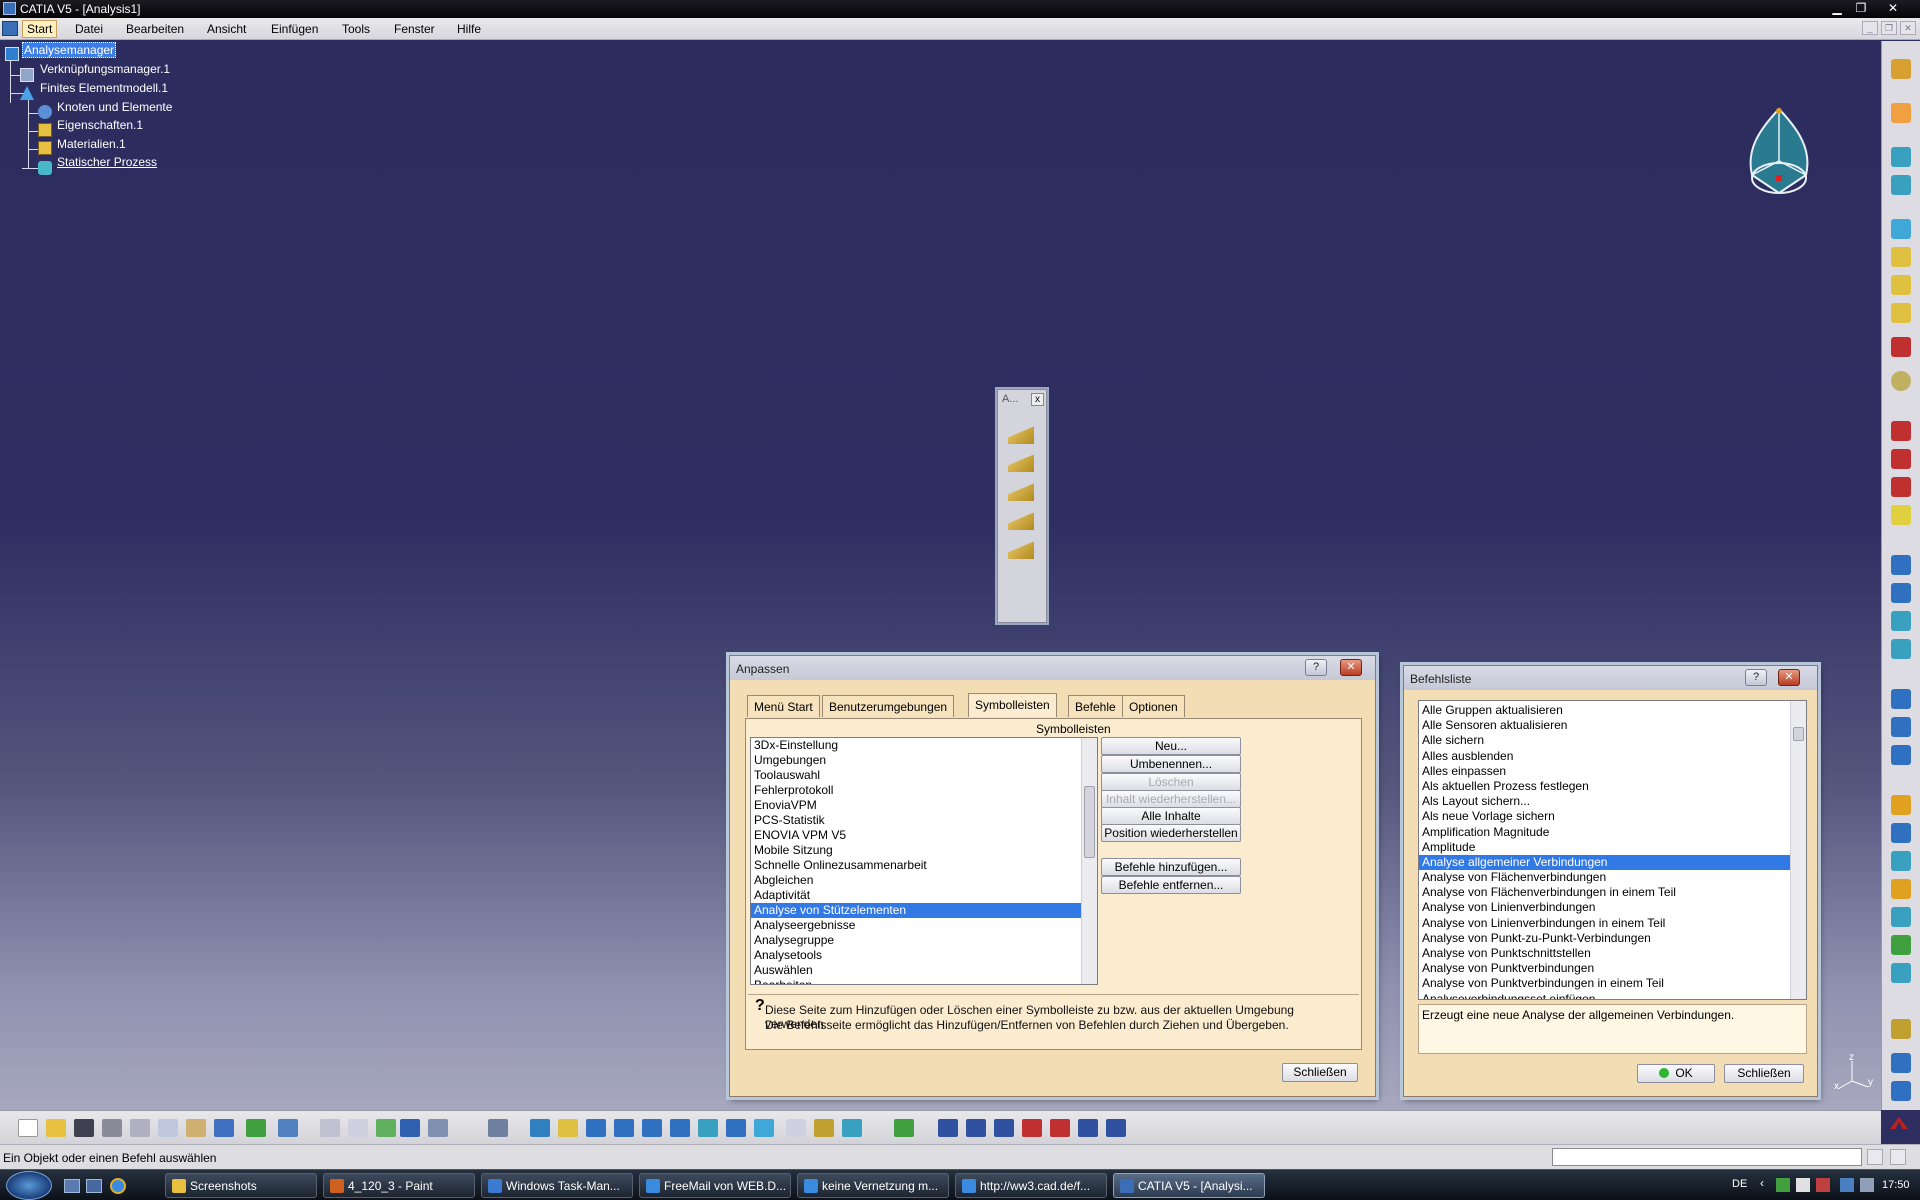 Image resolution: width=1920 pixels, height=1200 pixels. Describe the element at coordinates (1901, 1063) in the screenshot. I see `analysis-icon` at that location.